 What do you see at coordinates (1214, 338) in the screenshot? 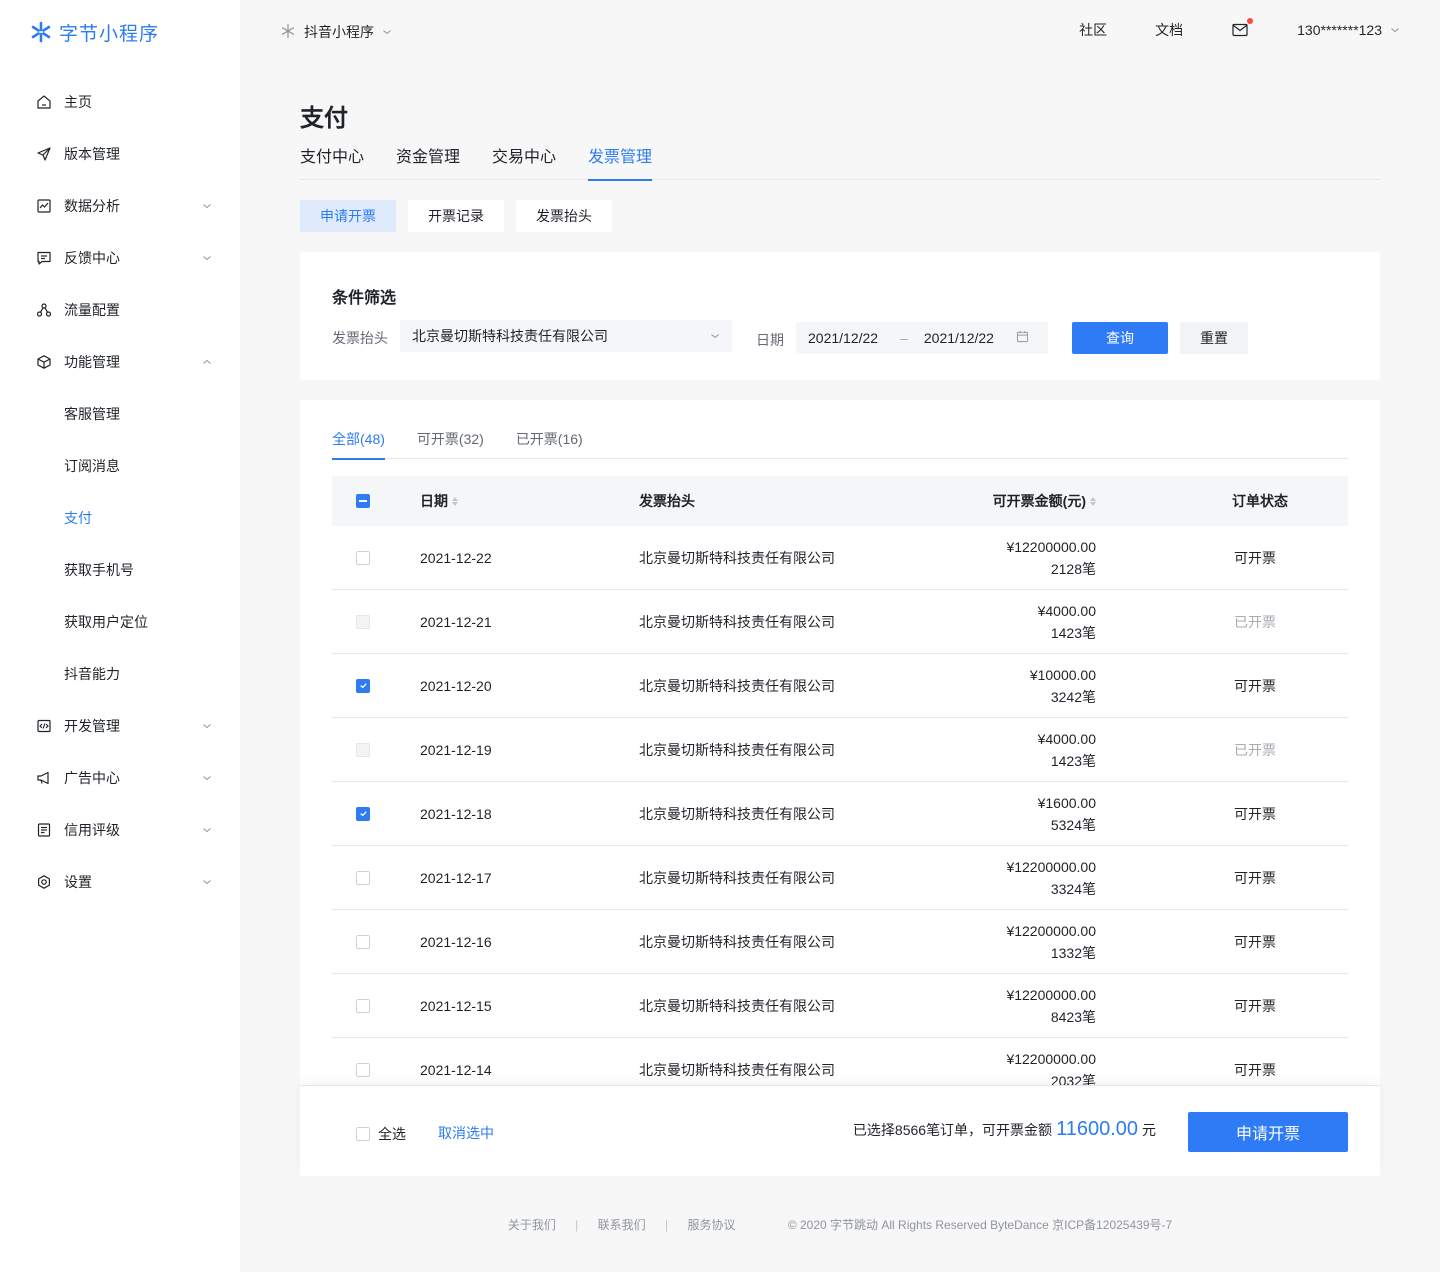
I see `reset-button: 重置` at bounding box center [1214, 338].